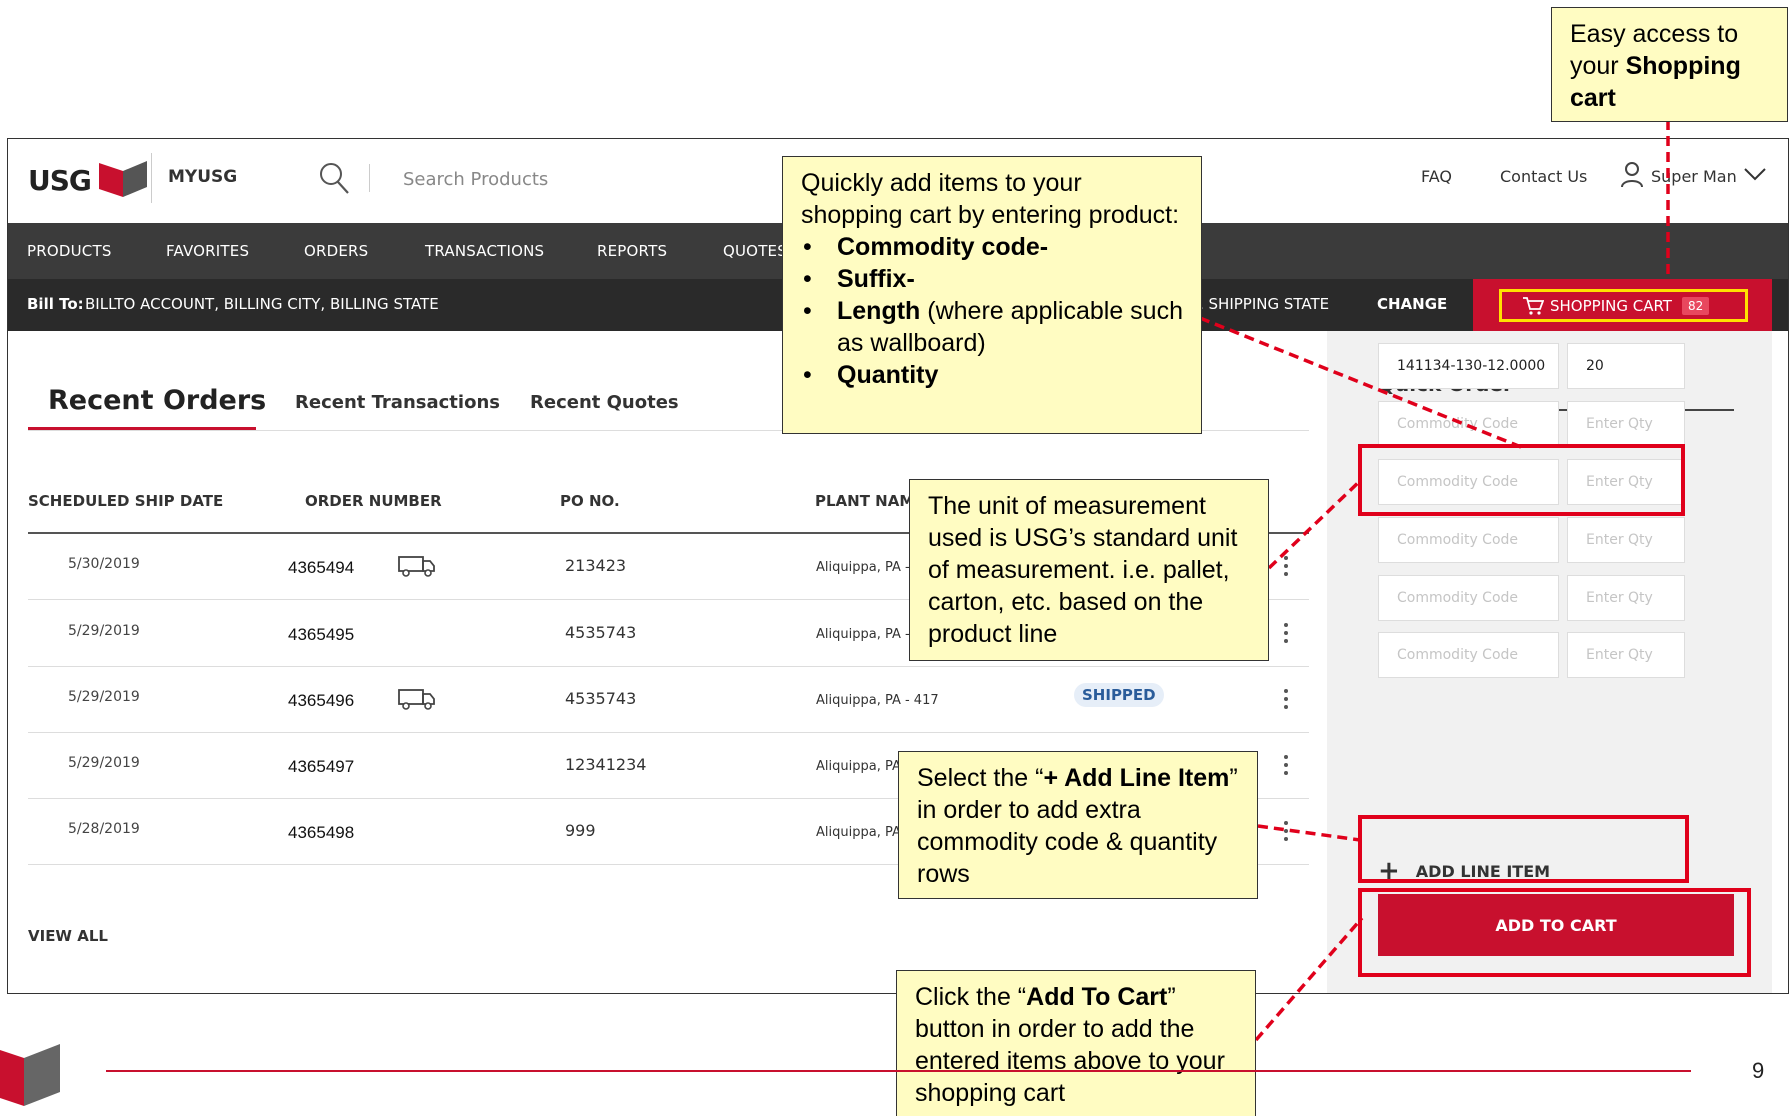 The width and height of the screenshot is (1791, 1116). What do you see at coordinates (943, 247) in the screenshot?
I see `callout-quick-item-bold: Commodity code-` at bounding box center [943, 247].